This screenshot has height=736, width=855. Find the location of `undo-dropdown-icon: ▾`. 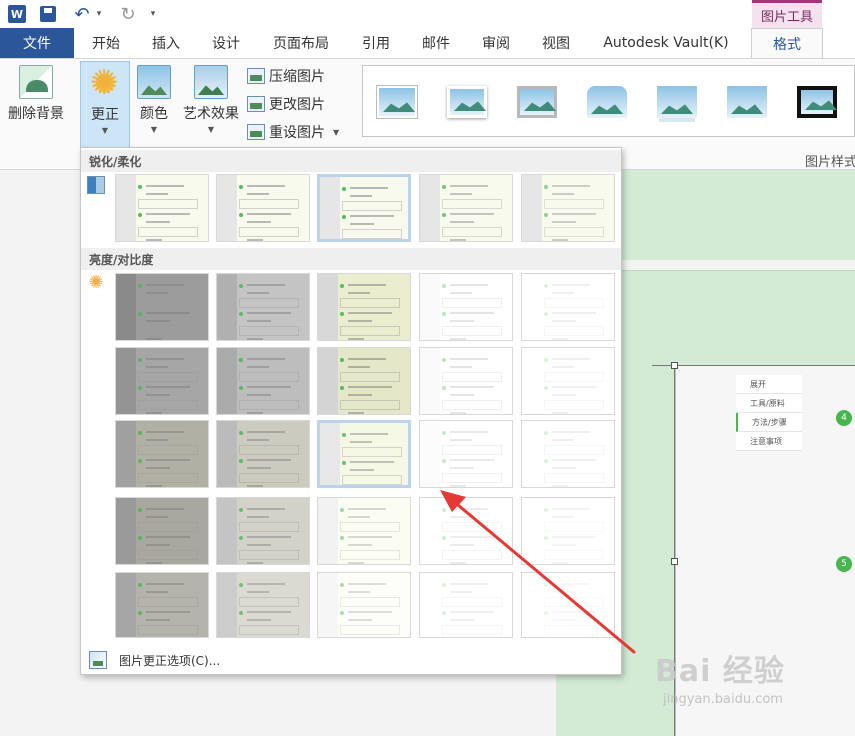

undo-dropdown-icon: ▾ is located at coordinates (99, 14).